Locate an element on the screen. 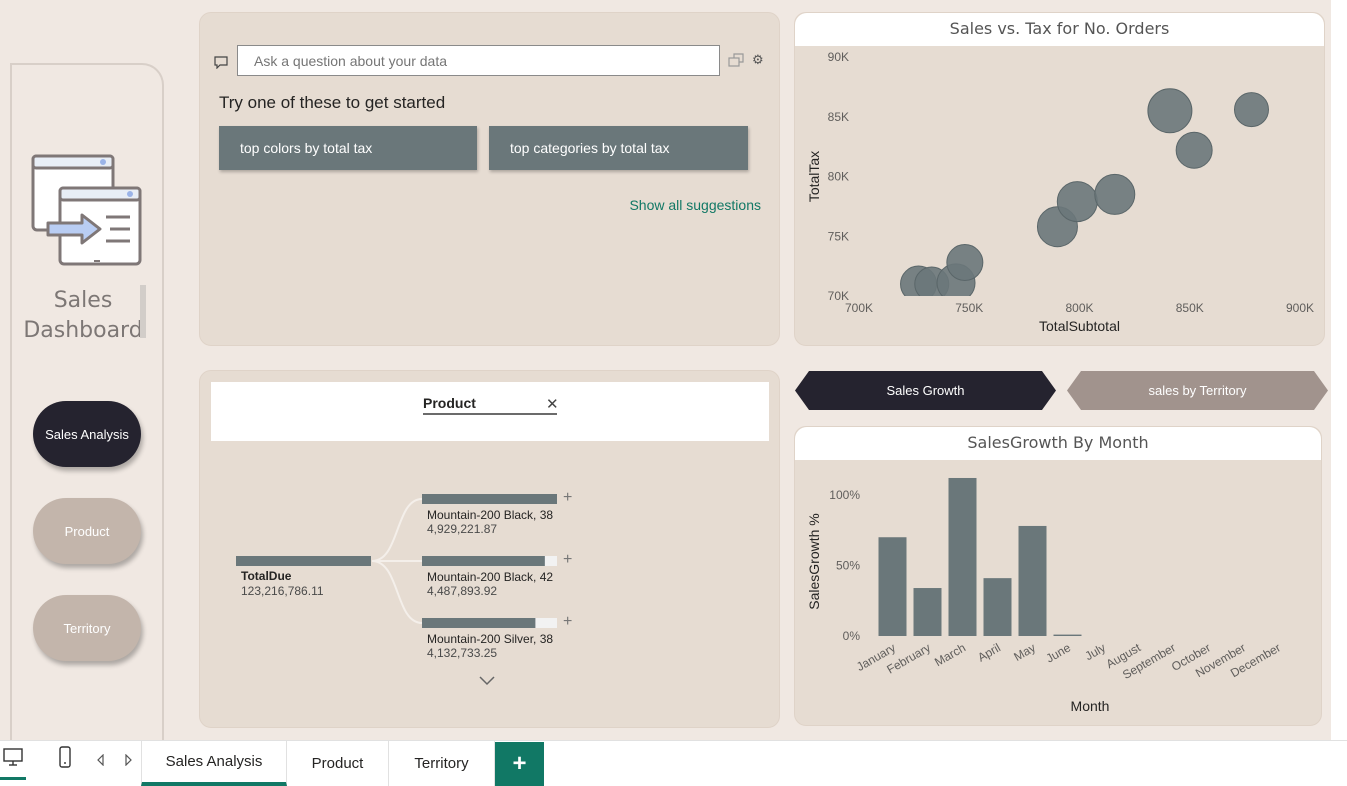 The width and height of the screenshot is (1347, 786). nav-sales-analysis-button: Sales Analysis is located at coordinates (87, 434).